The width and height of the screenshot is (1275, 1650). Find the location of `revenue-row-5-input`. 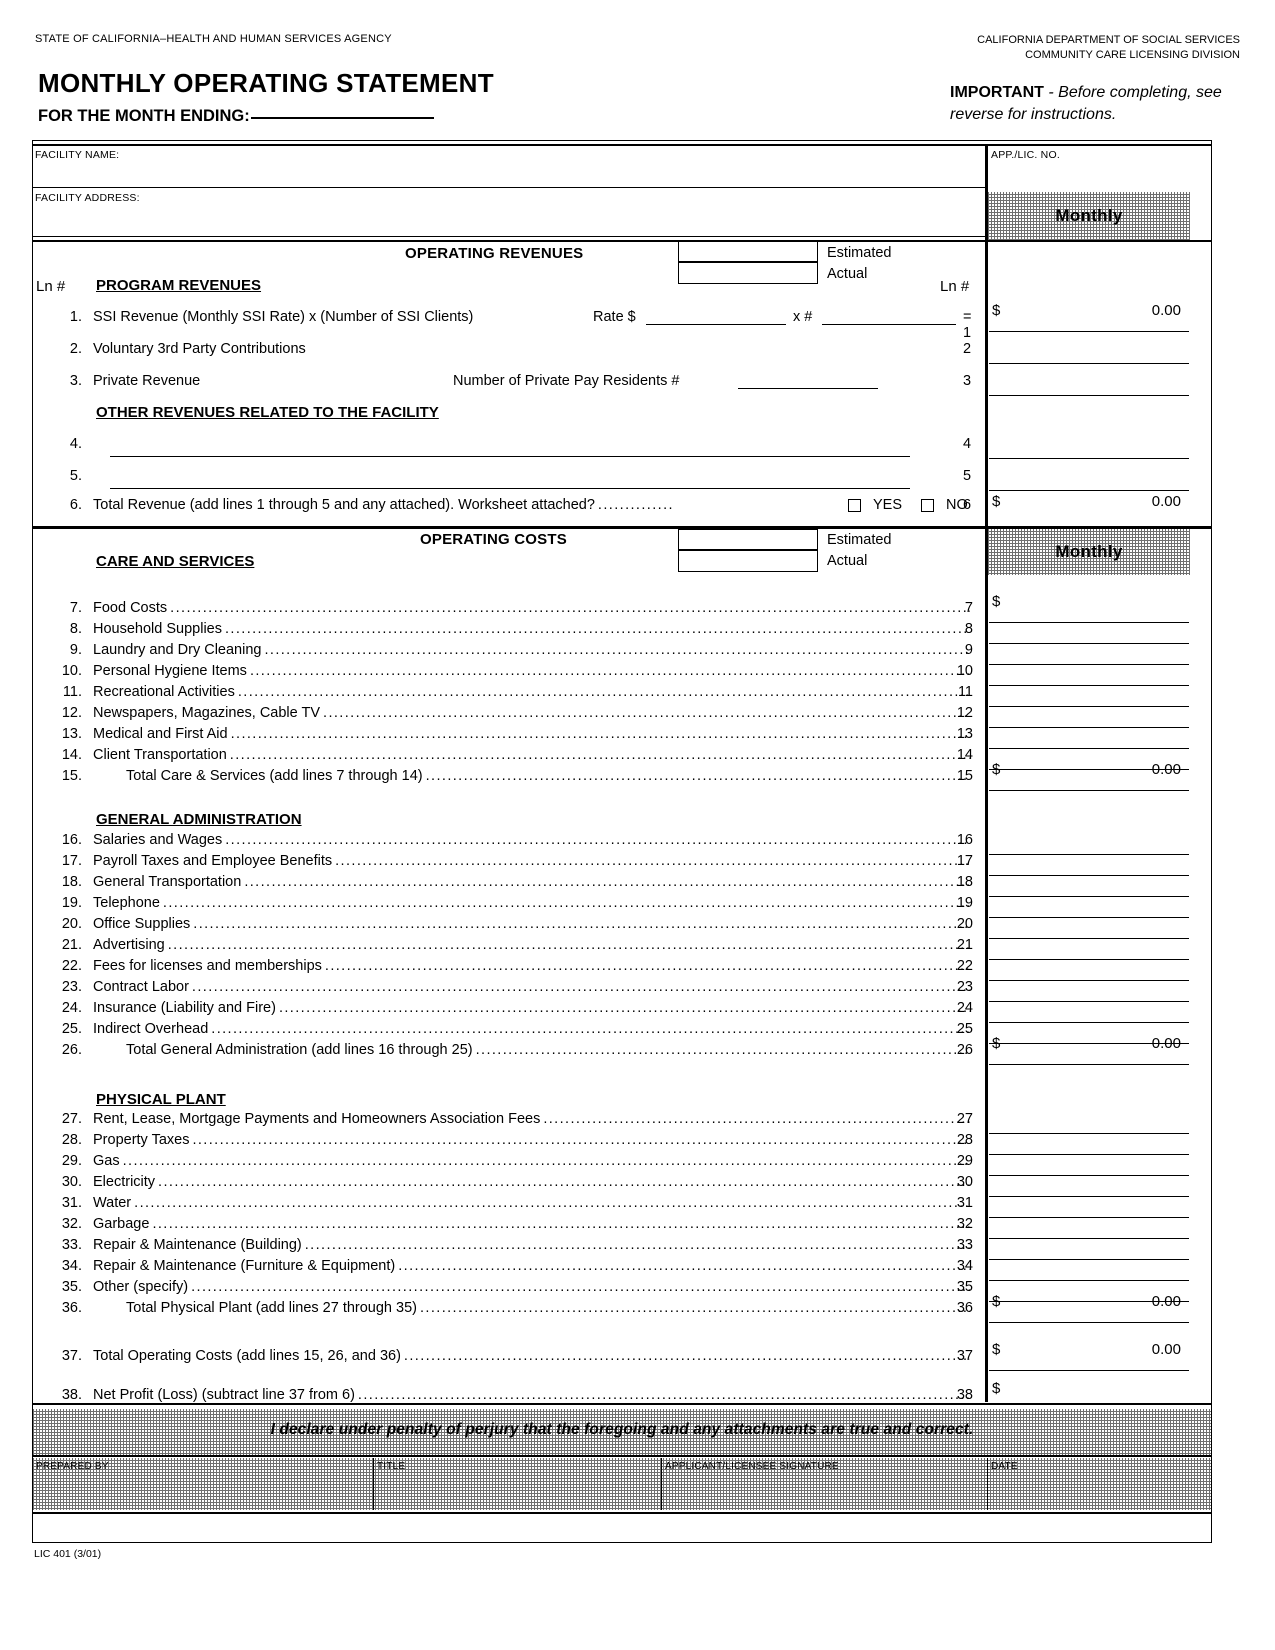

revenue-row-5-input is located at coordinates (510, 488).